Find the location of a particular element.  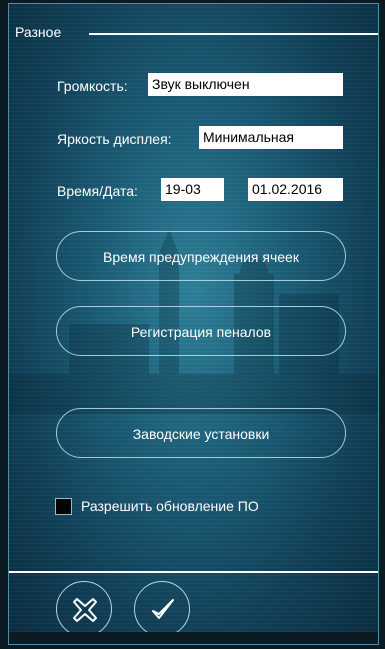

checkmark-icon is located at coordinates (163, 609).